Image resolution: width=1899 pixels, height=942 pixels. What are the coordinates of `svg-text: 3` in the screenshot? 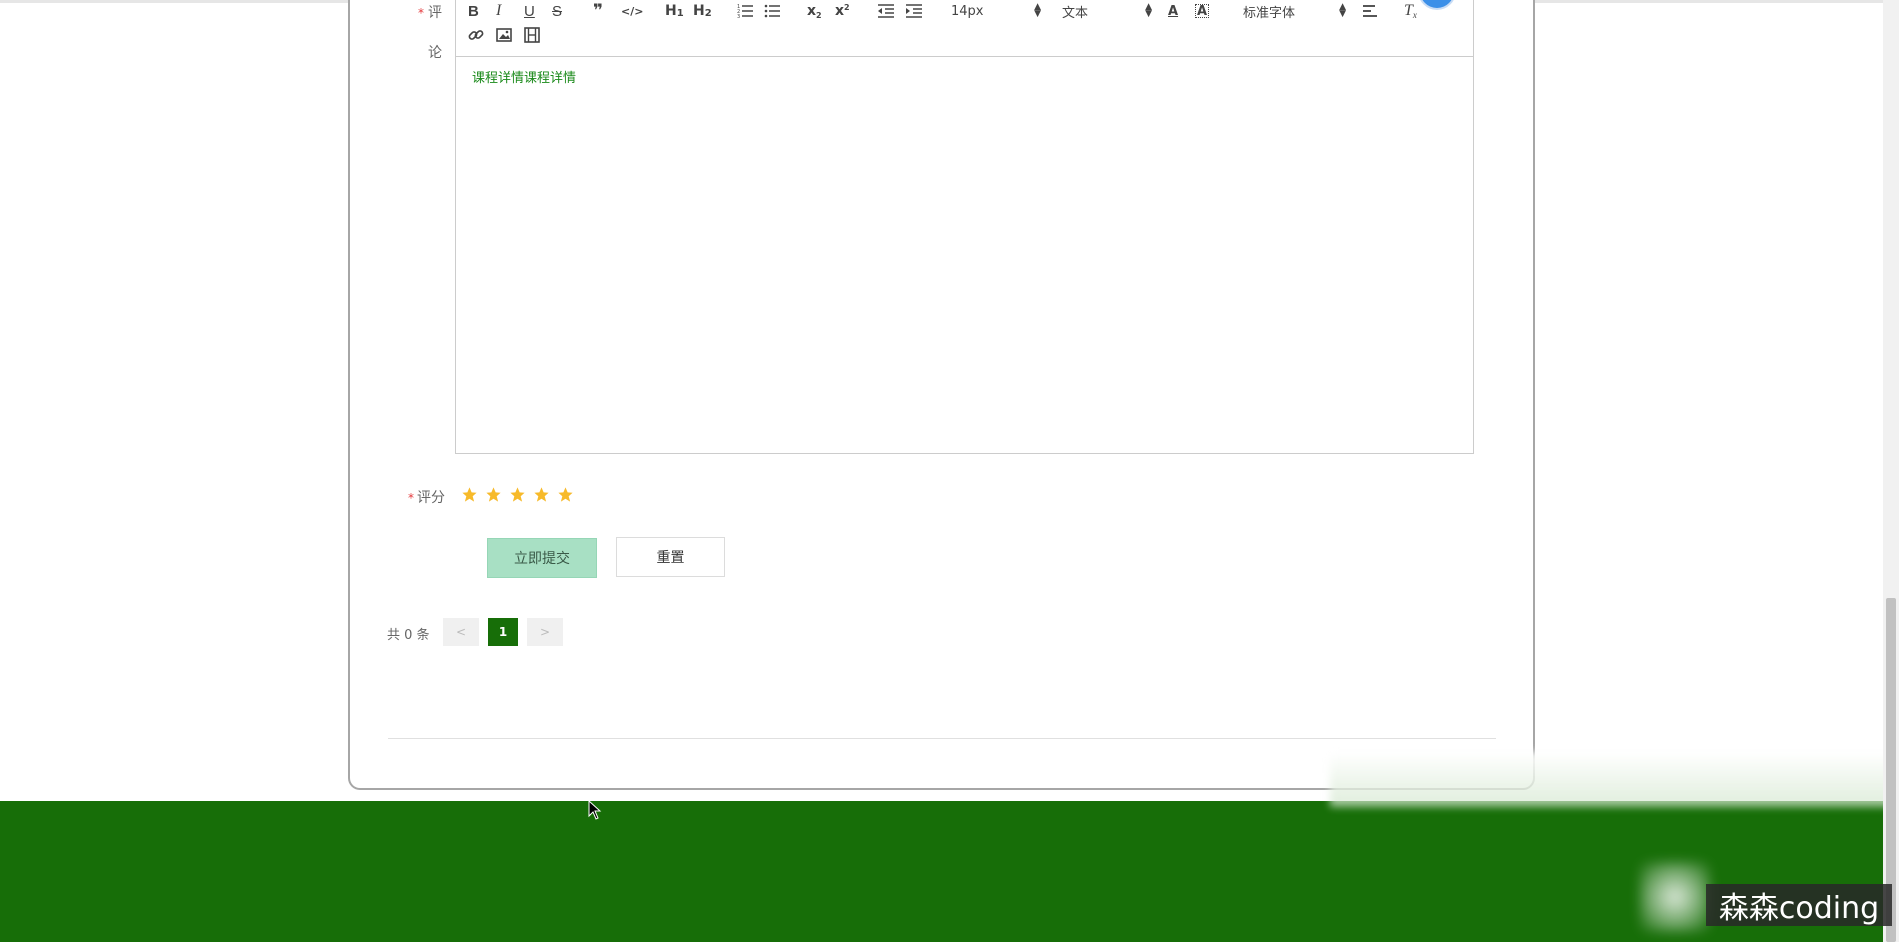 It's located at (738, 16).